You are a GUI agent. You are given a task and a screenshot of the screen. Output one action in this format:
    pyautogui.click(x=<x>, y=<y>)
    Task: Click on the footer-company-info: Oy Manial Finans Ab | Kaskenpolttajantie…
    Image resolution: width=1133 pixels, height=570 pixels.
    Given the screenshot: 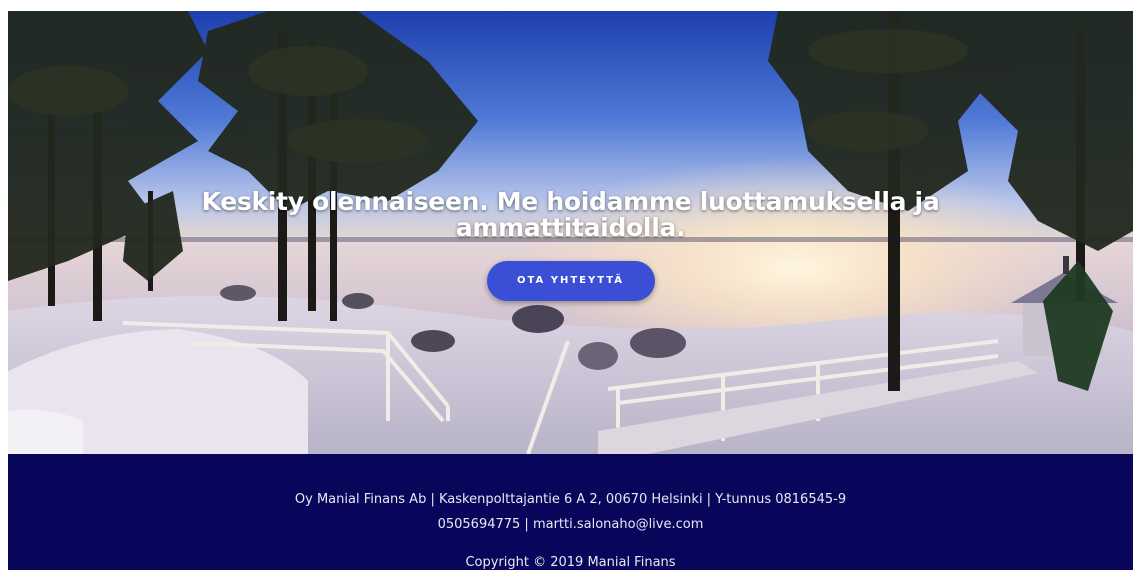 What is the action you would take?
    pyautogui.click(x=570, y=499)
    